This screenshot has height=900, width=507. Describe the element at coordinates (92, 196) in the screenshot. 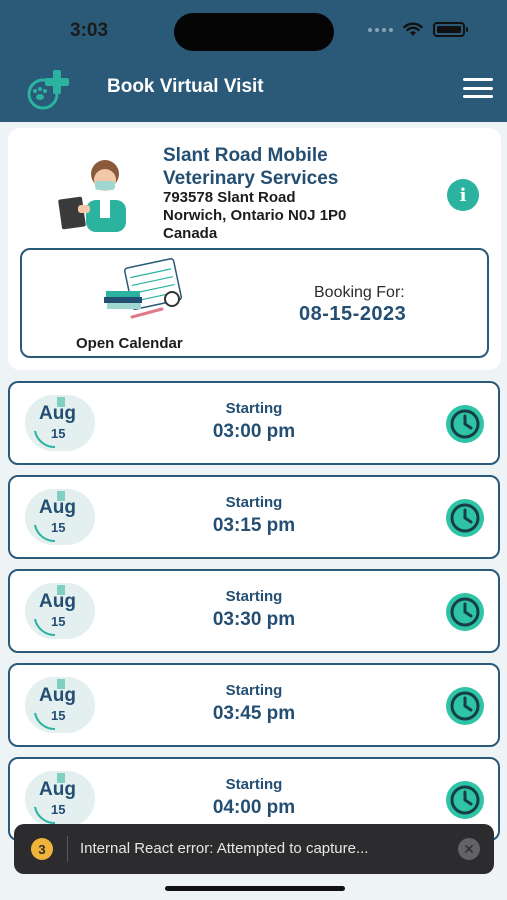

I see `veterinarian-illustration-icon` at that location.